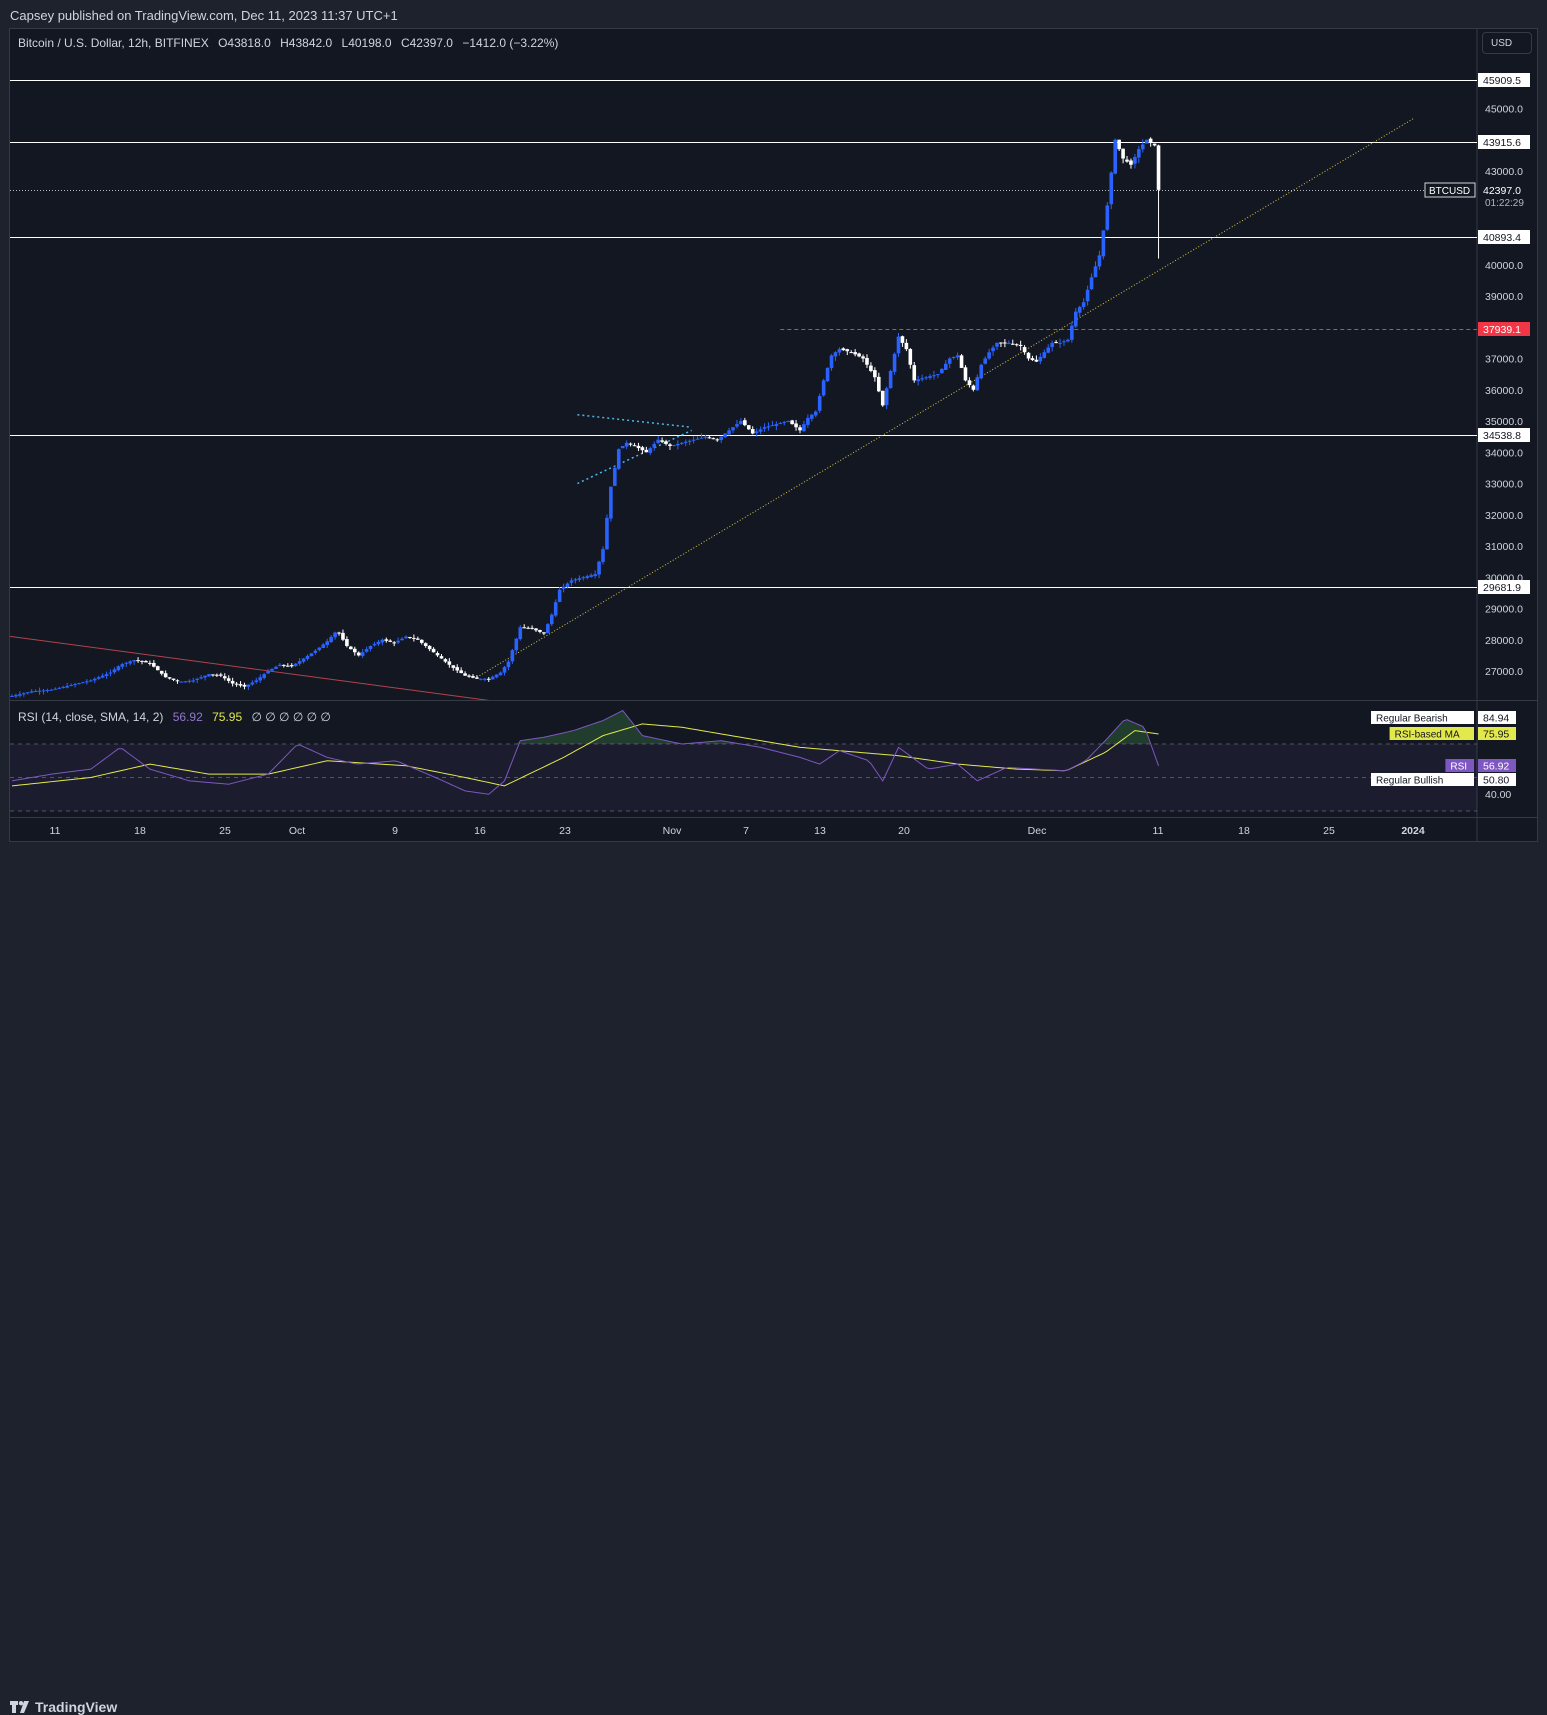 The image size is (1547, 1715). Describe the element at coordinates (63, 1707) in the screenshot. I see `tradingview-logo: TradingView` at that location.